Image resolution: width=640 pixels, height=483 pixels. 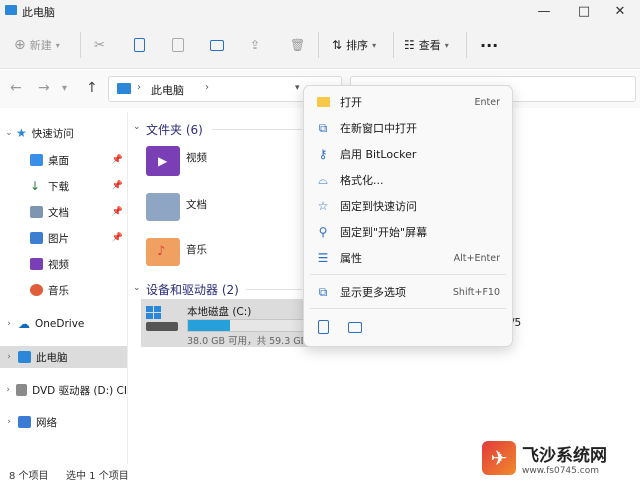 I want to click on menu-item-show-more-options: ⧉ 显示更多选项 Shift+F10, so click(x=408, y=292).